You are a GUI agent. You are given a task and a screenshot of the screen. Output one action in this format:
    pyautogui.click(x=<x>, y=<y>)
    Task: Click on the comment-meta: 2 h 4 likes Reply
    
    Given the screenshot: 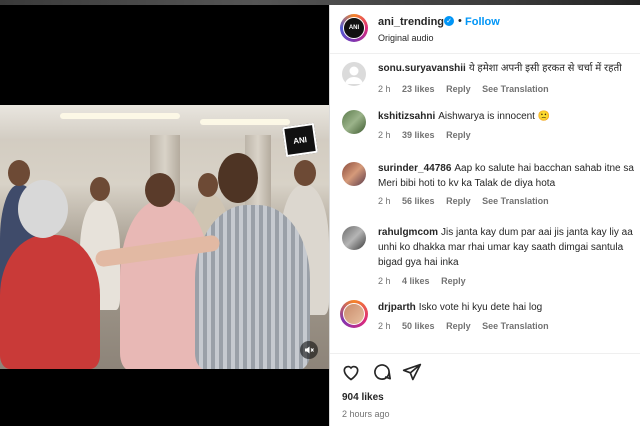 What is the action you would take?
    pyautogui.click(x=426, y=281)
    